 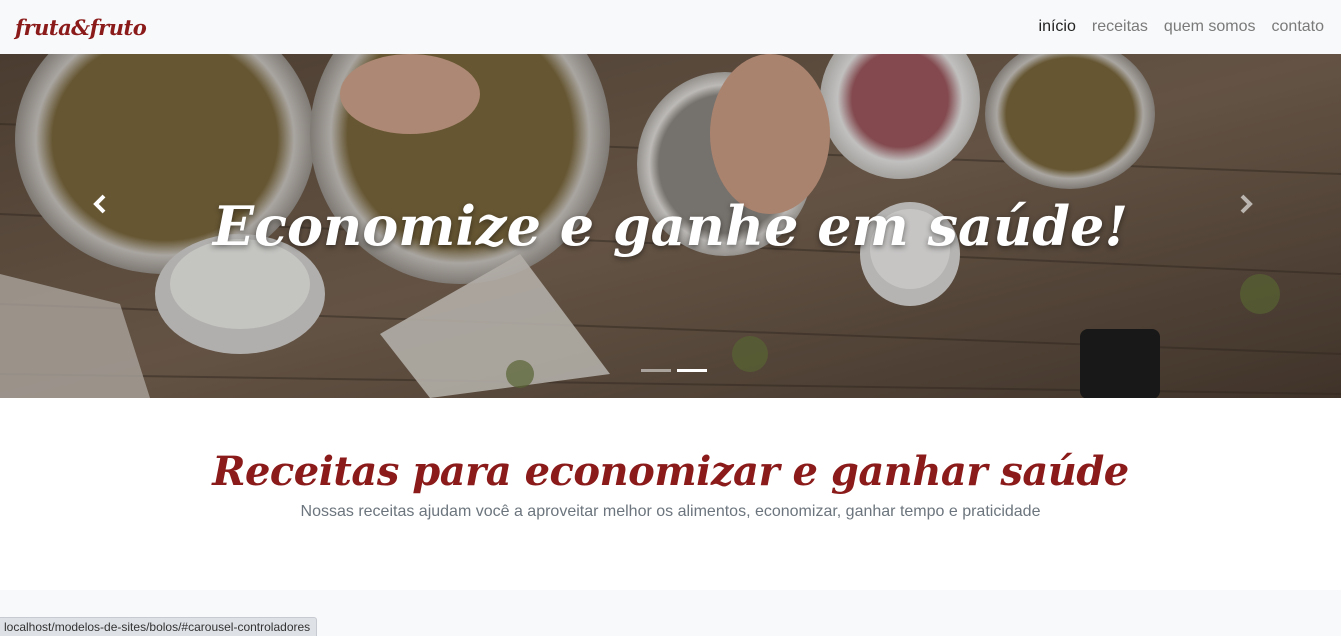 What do you see at coordinates (1290, 27) in the screenshot?
I see `nav-item-contato: contato` at bounding box center [1290, 27].